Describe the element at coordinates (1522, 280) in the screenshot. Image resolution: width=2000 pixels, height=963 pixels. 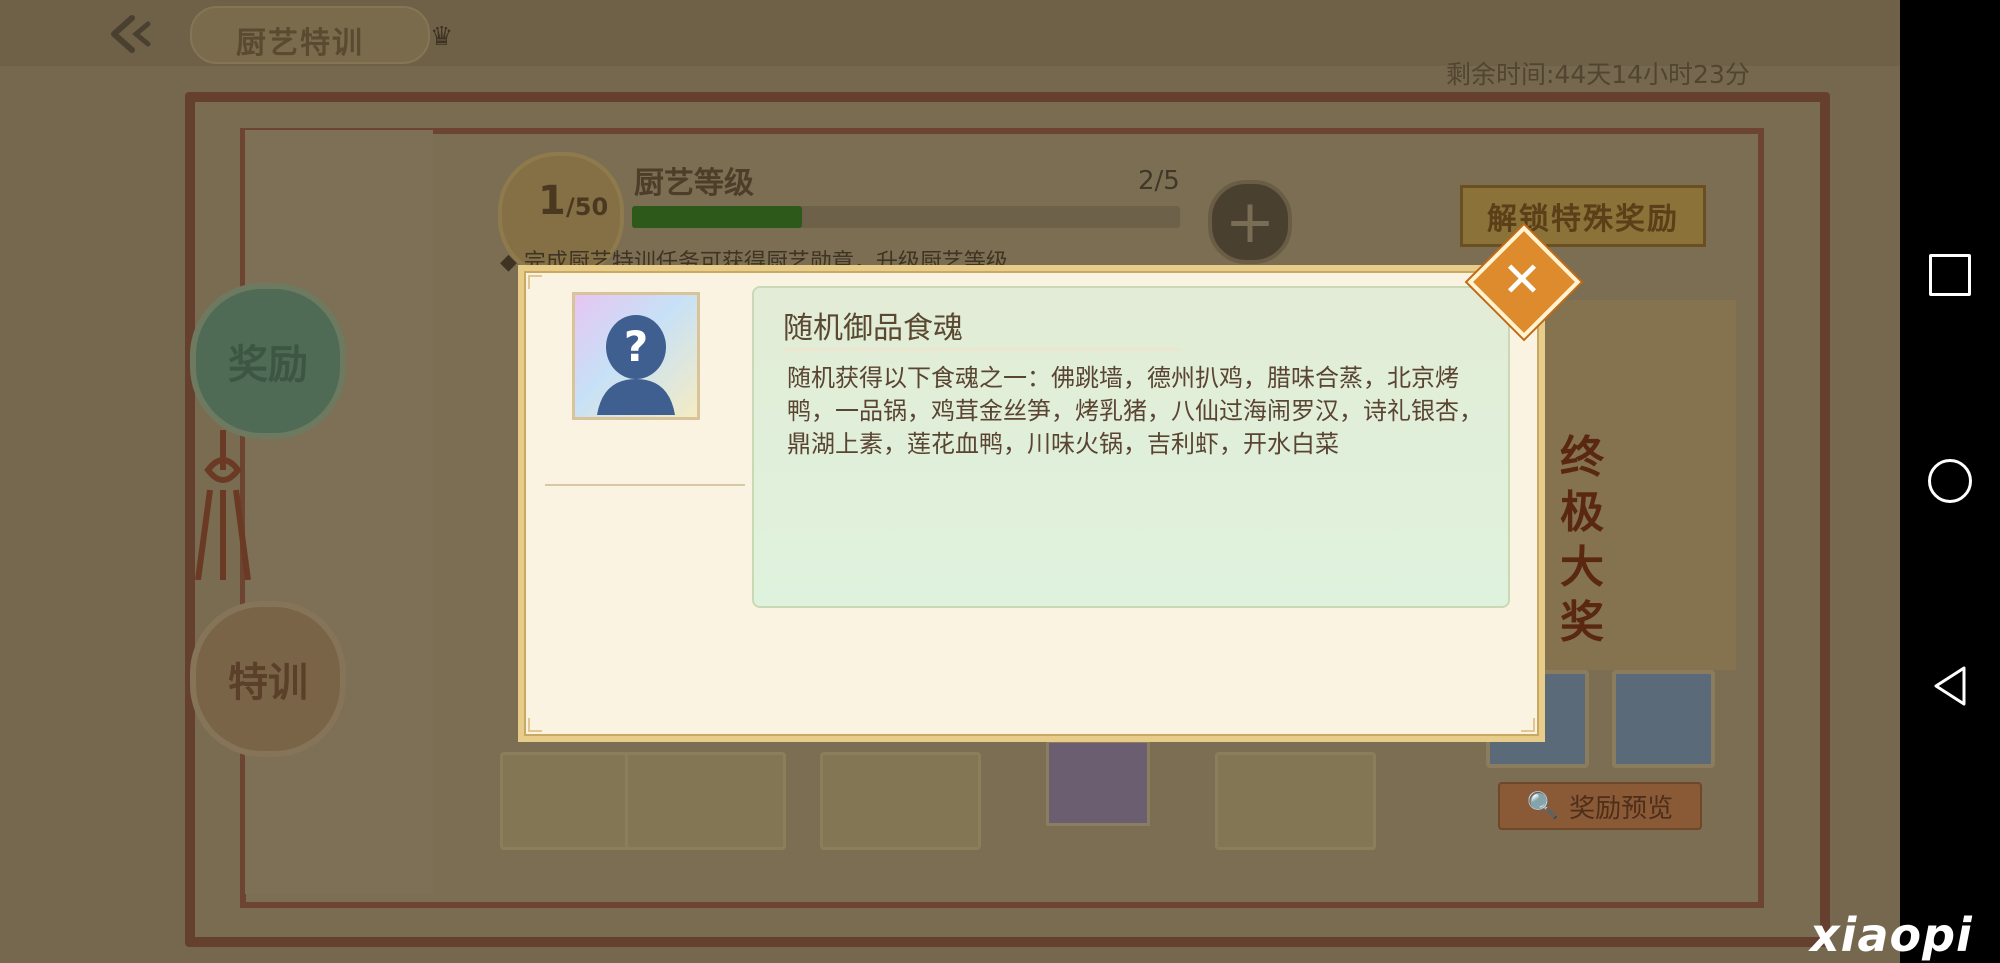
I see `close-icon: ✕` at that location.